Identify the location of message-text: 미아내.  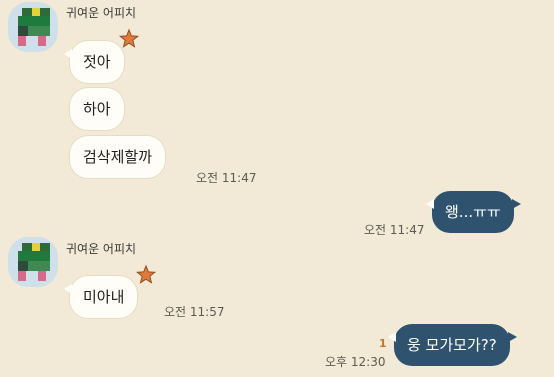
(104, 297).